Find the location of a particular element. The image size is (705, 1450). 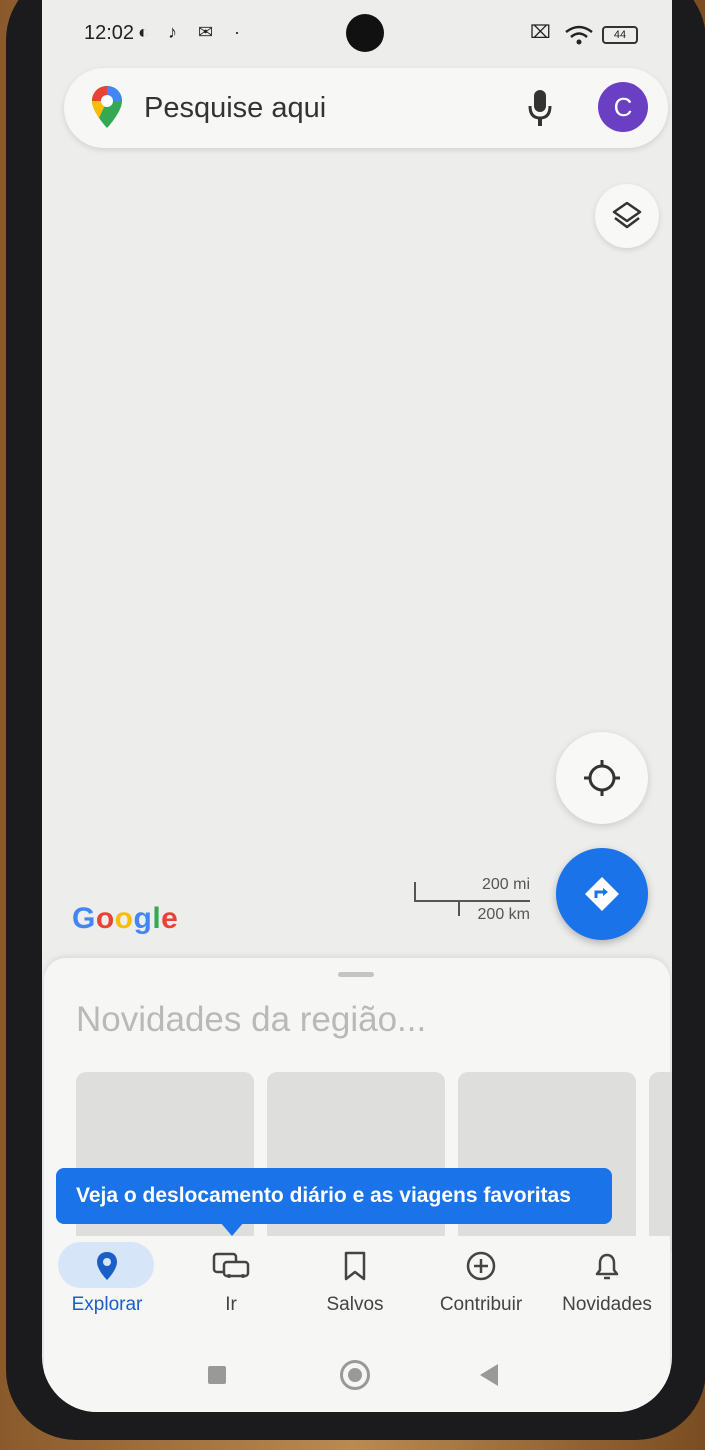

layers-button is located at coordinates (627, 216).